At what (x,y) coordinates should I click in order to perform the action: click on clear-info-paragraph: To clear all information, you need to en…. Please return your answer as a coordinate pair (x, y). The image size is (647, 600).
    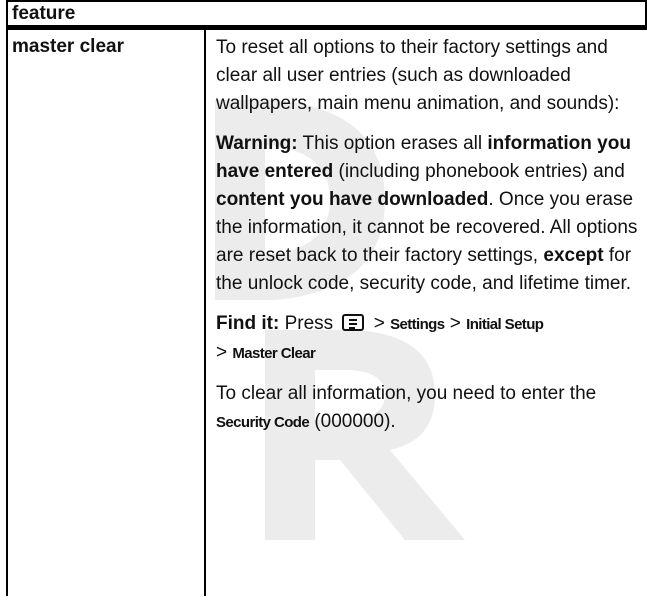
    Looking at the image, I should click on (431, 408).